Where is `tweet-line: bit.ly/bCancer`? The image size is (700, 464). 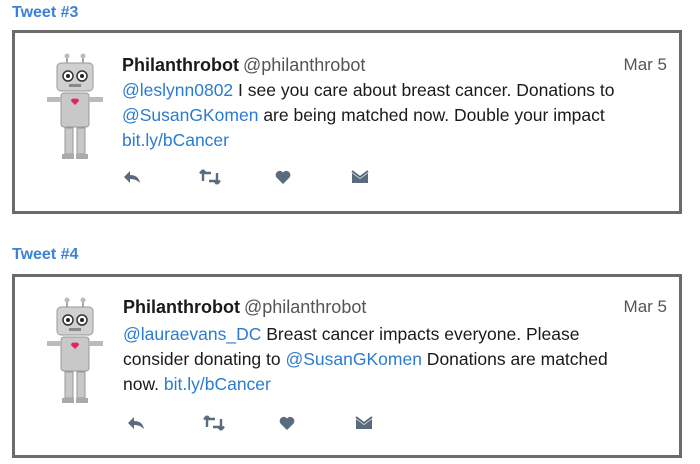
tweet-line: bit.ly/bCancer is located at coordinates (402, 140).